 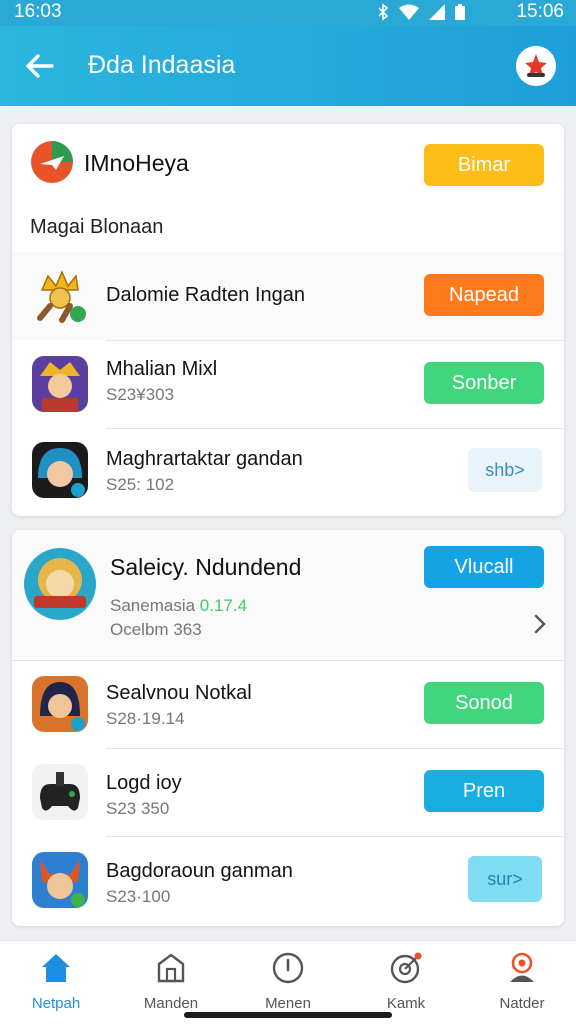 I want to click on nav-label: Natder, so click(x=522, y=1003).